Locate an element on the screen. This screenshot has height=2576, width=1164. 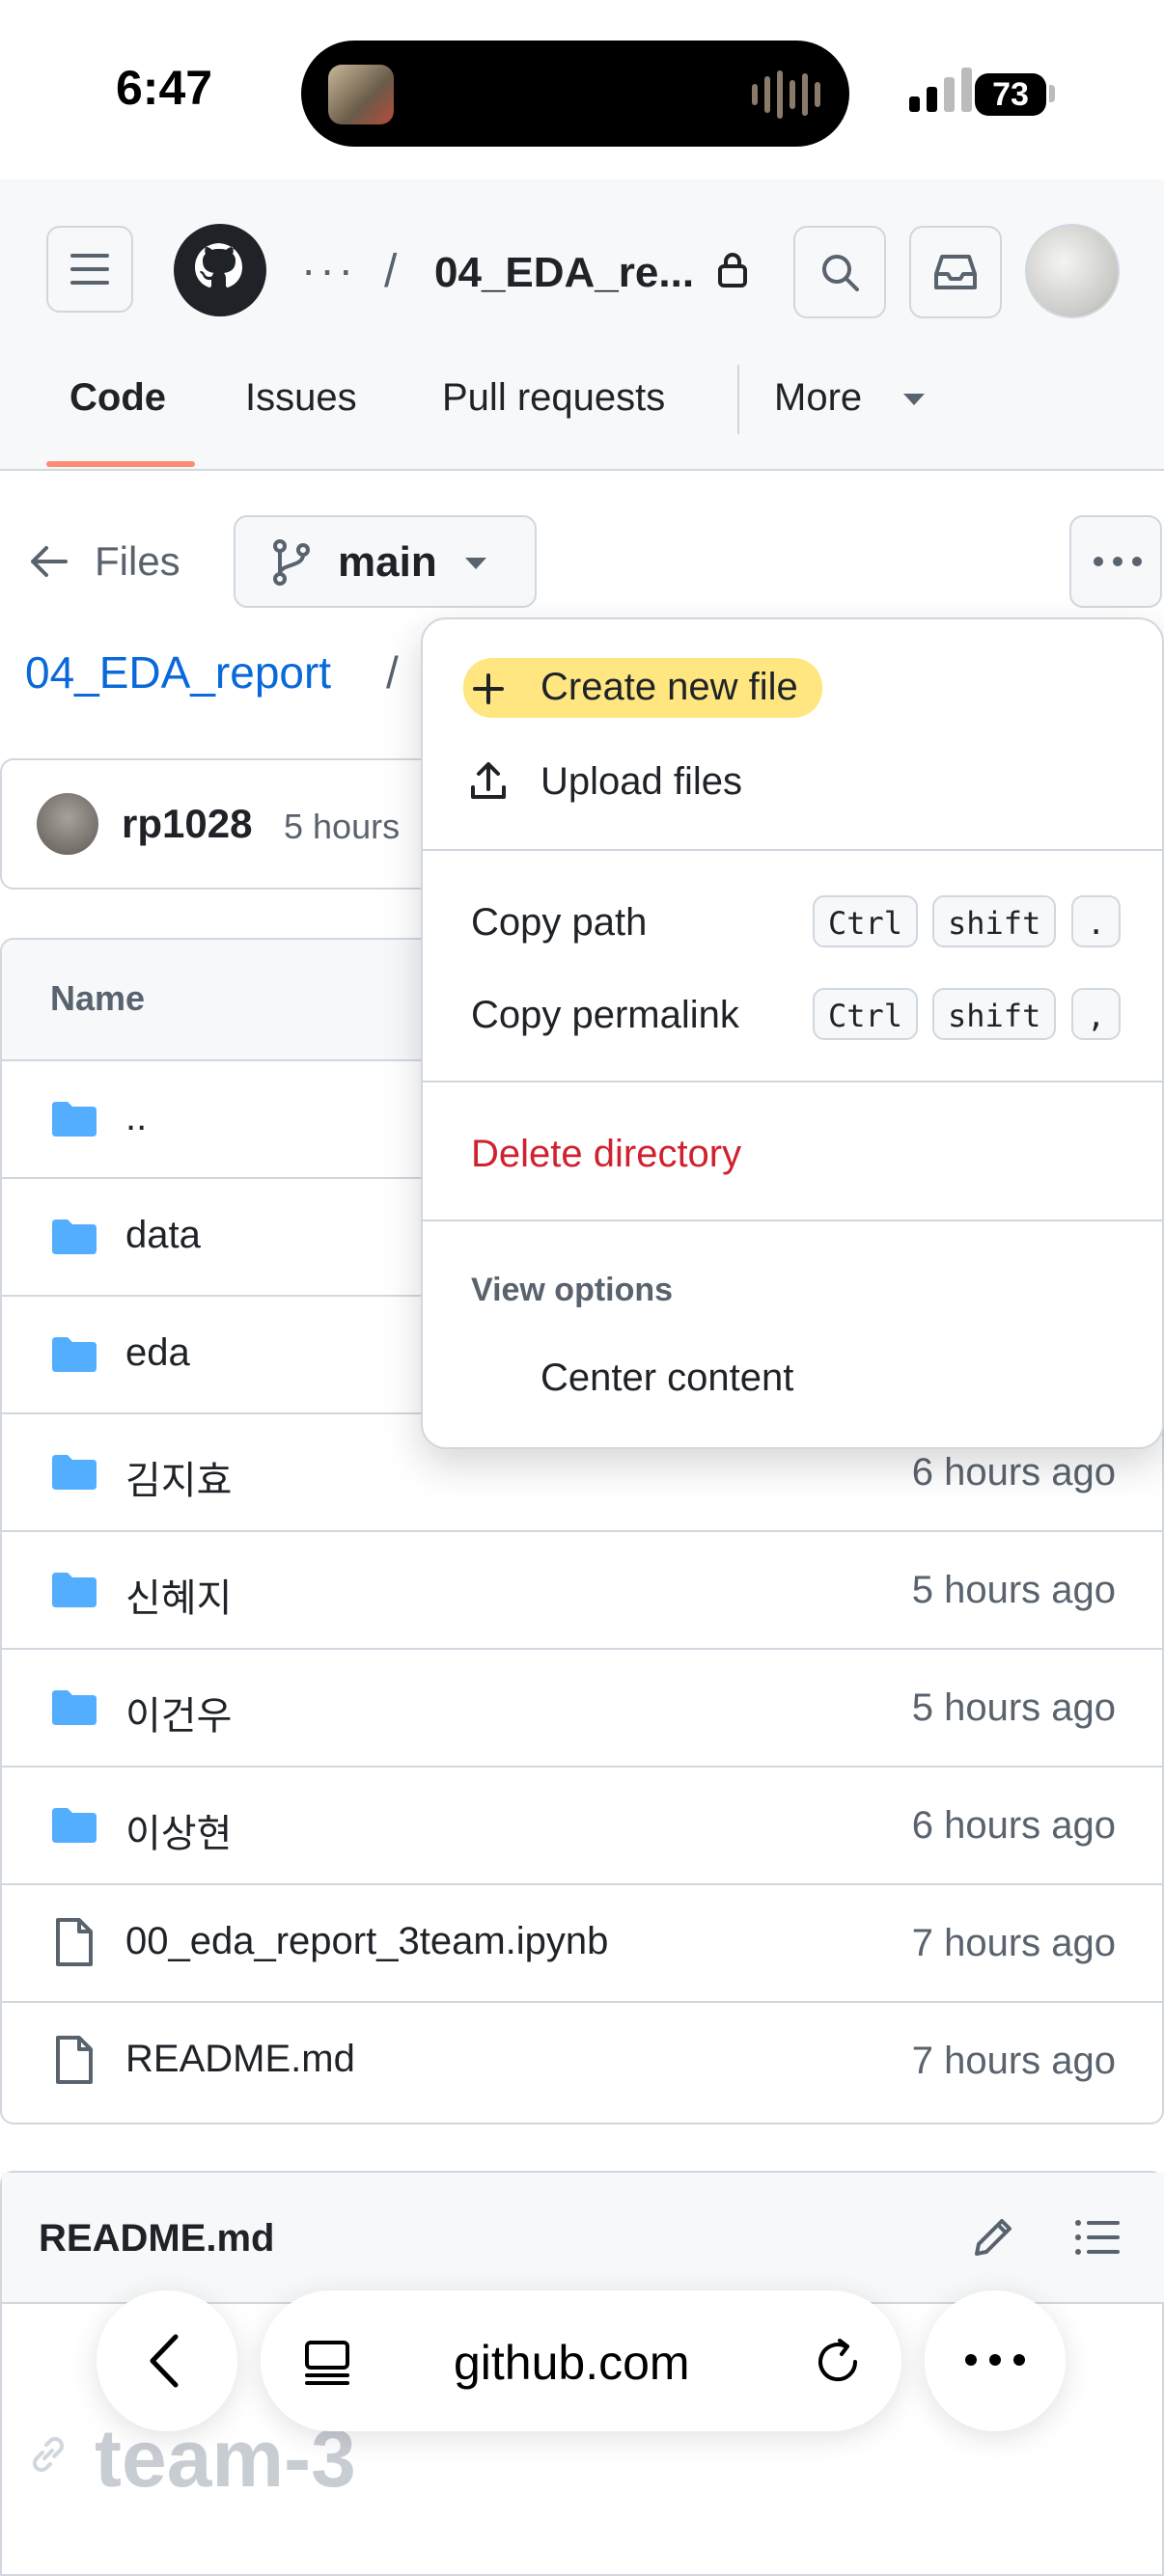
browser-more-button is located at coordinates (996, 2360).